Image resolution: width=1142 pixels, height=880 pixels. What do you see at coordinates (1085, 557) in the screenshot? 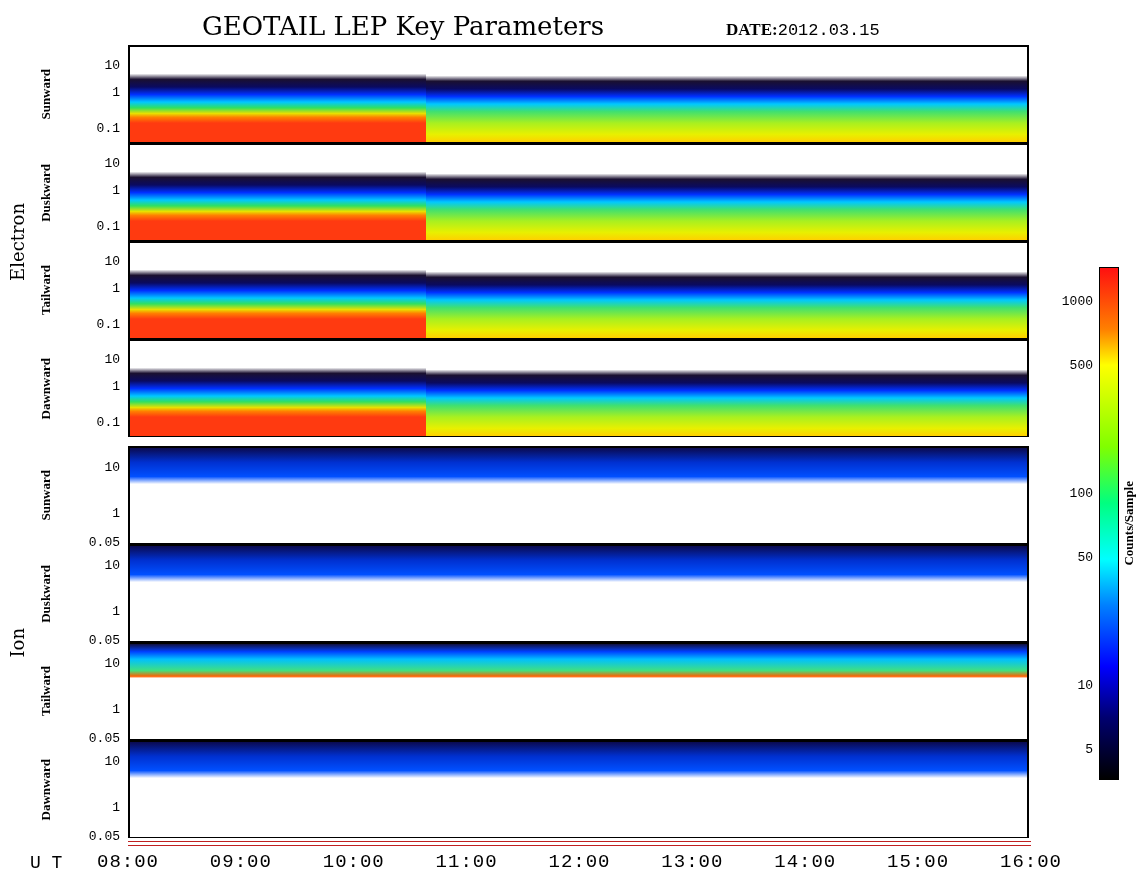
I see `colorbar-tick-label: 50` at bounding box center [1085, 557].